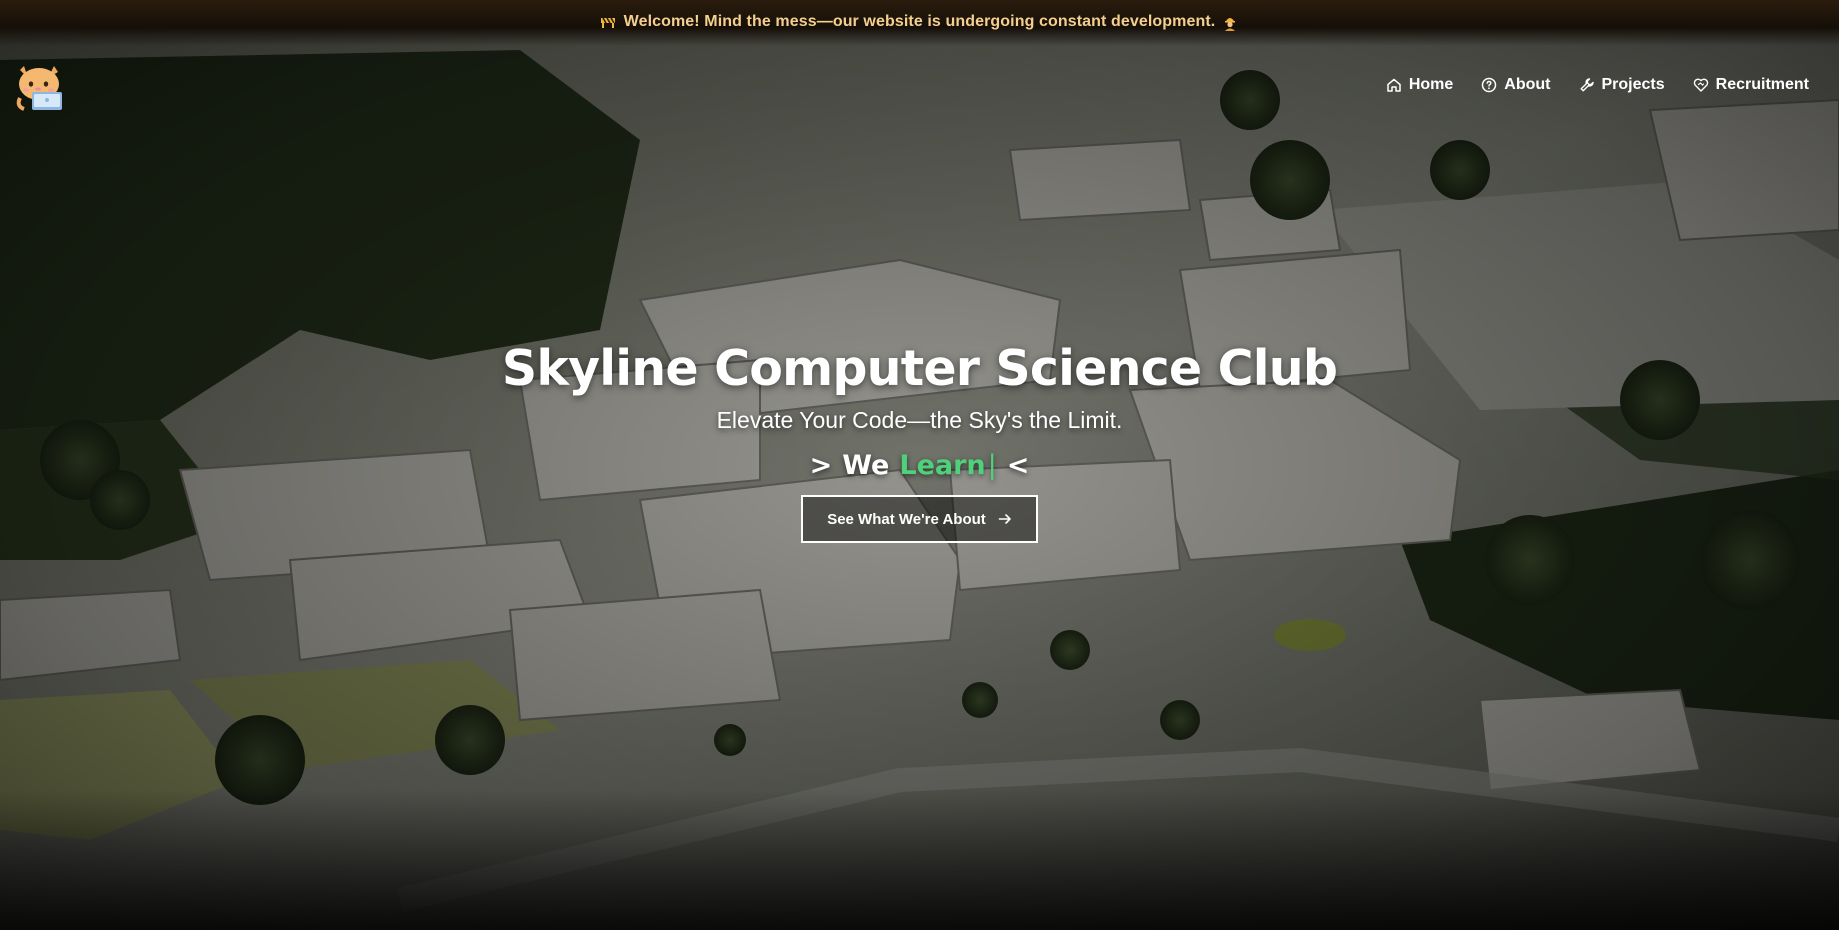 The height and width of the screenshot is (930, 1839). Describe the element at coordinates (942, 465) in the screenshot. I see `typer-word: Learn` at that location.